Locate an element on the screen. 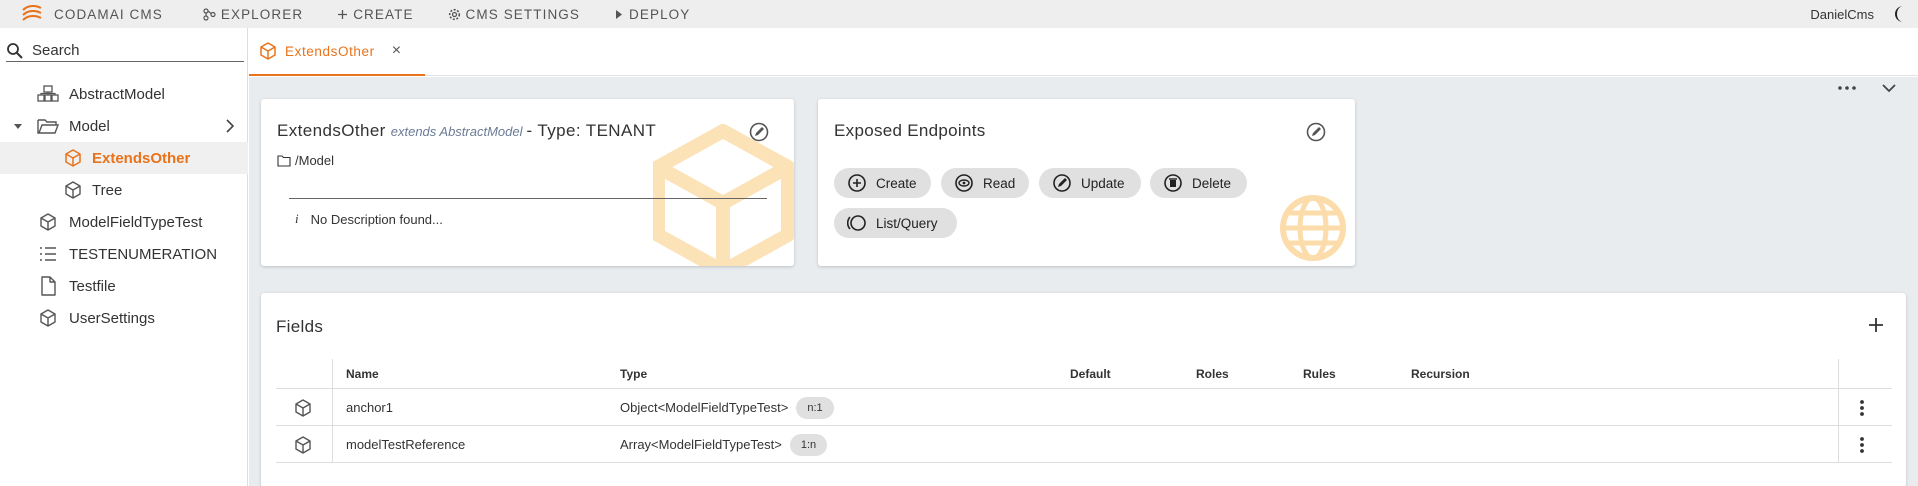 This screenshot has height=486, width=1918. nav-explorer: EXPLORER is located at coordinates (253, 14).